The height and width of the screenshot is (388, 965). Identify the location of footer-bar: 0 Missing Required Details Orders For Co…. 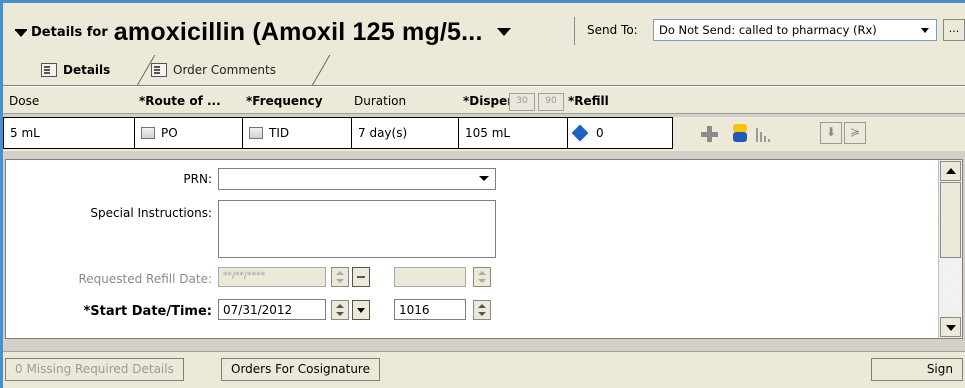
(484, 369).